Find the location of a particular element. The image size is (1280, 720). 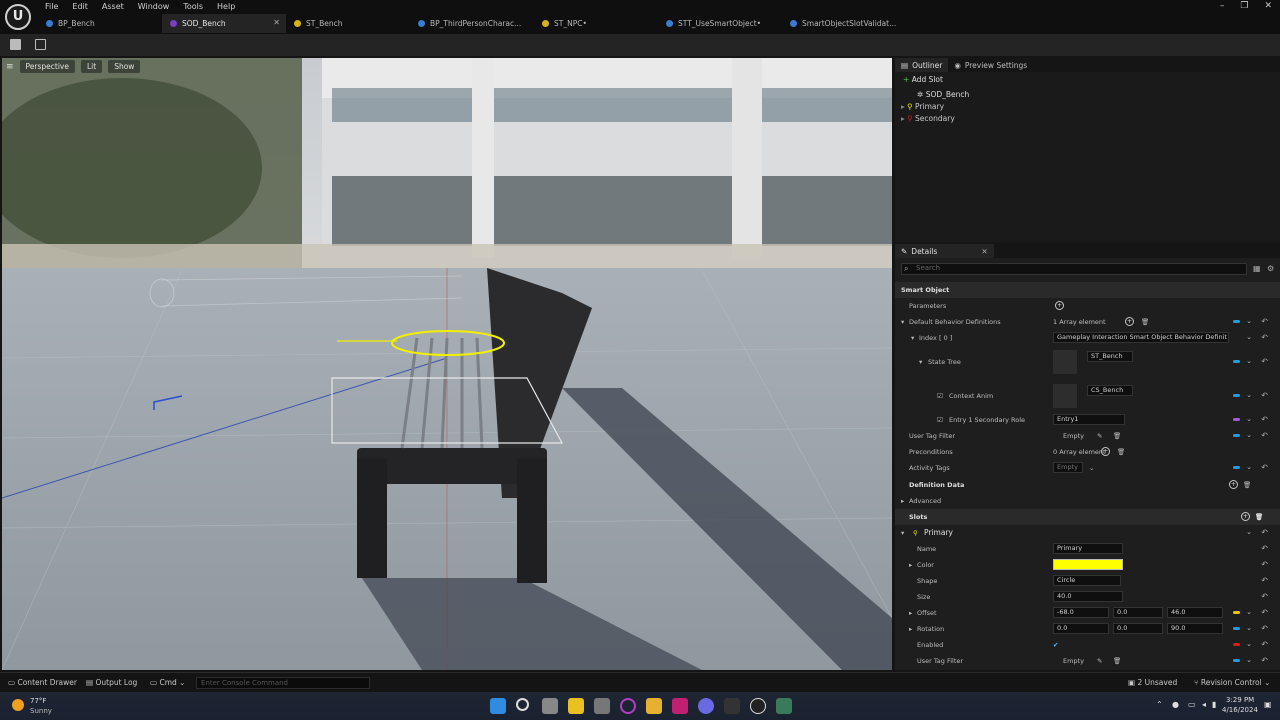

windows-start-icon is located at coordinates (498, 706).